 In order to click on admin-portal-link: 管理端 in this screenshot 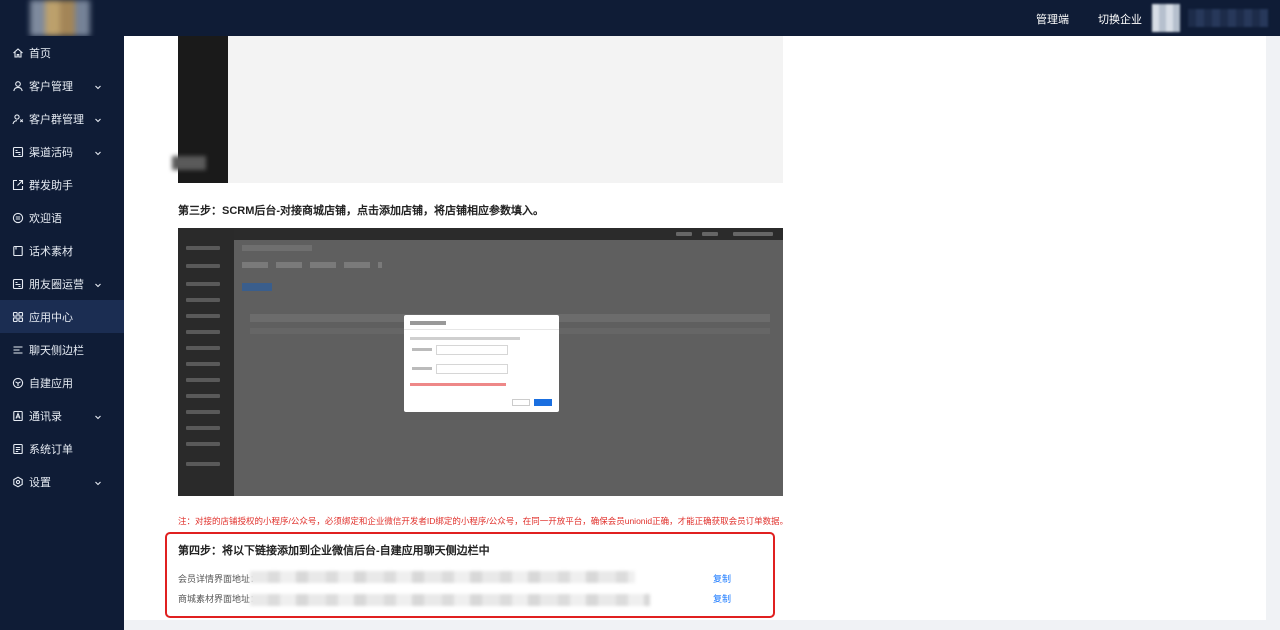, I will do `click(1052, 19)`.